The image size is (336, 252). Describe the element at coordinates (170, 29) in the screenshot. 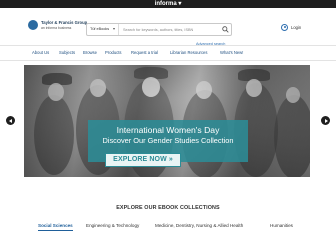

I see `search-input` at that location.